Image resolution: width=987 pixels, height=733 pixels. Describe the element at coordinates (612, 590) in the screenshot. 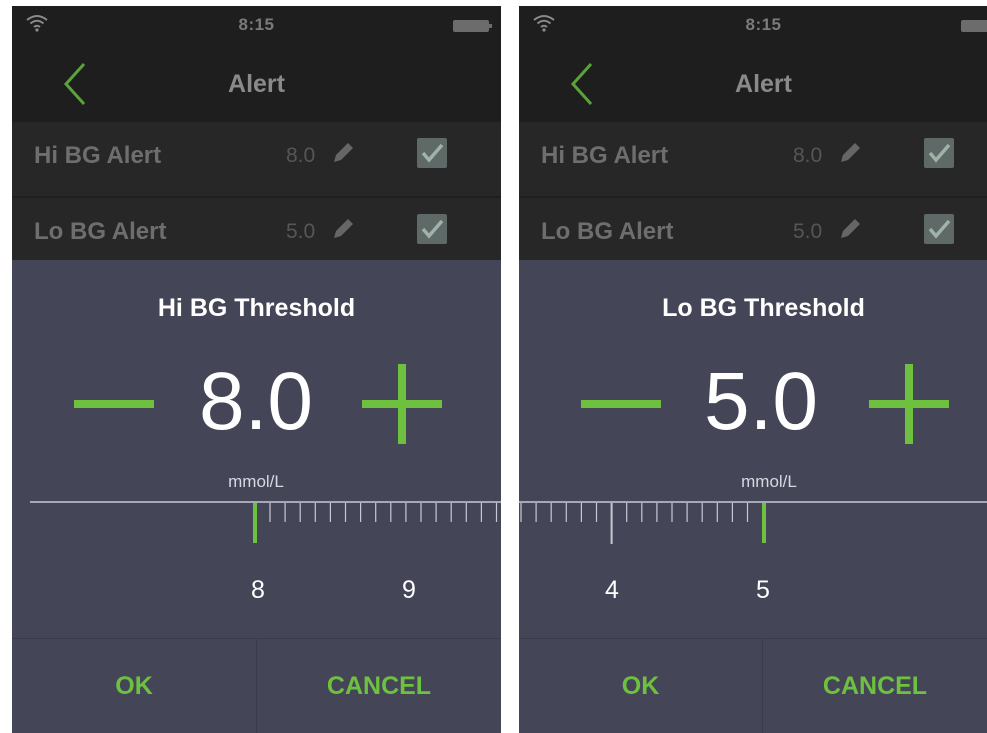

I see `ruler-tick-label: 4` at that location.